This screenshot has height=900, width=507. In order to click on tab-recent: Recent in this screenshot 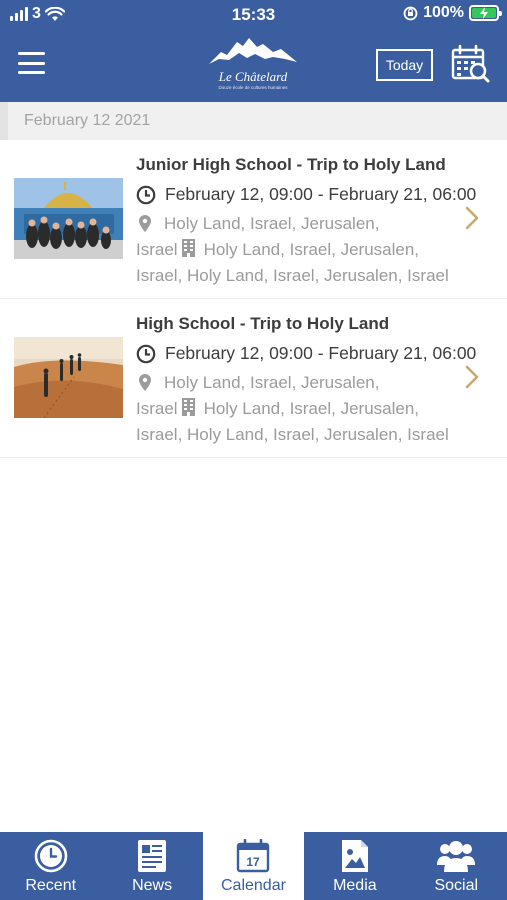, I will do `click(50, 866)`.